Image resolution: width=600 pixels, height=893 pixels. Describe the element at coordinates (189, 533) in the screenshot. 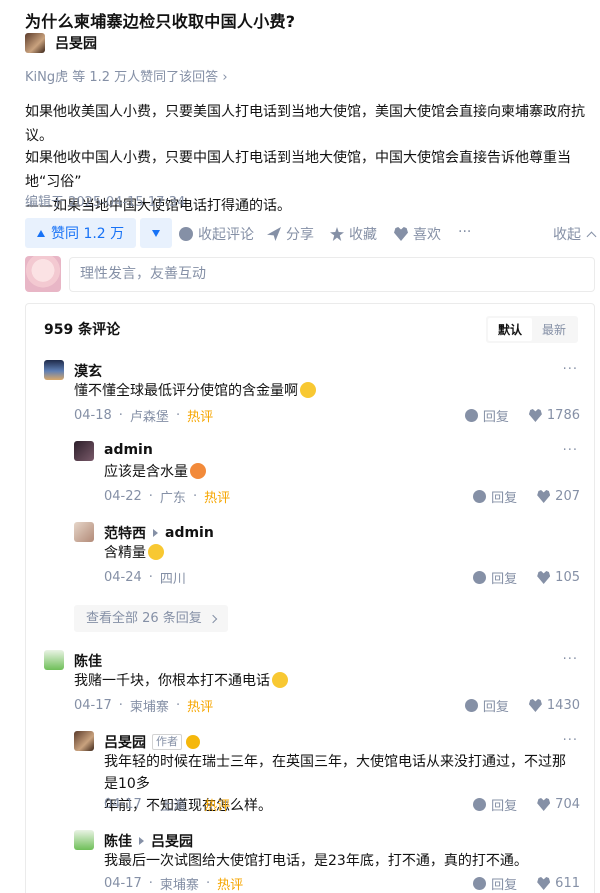

I see `reply-to-name: admin` at that location.